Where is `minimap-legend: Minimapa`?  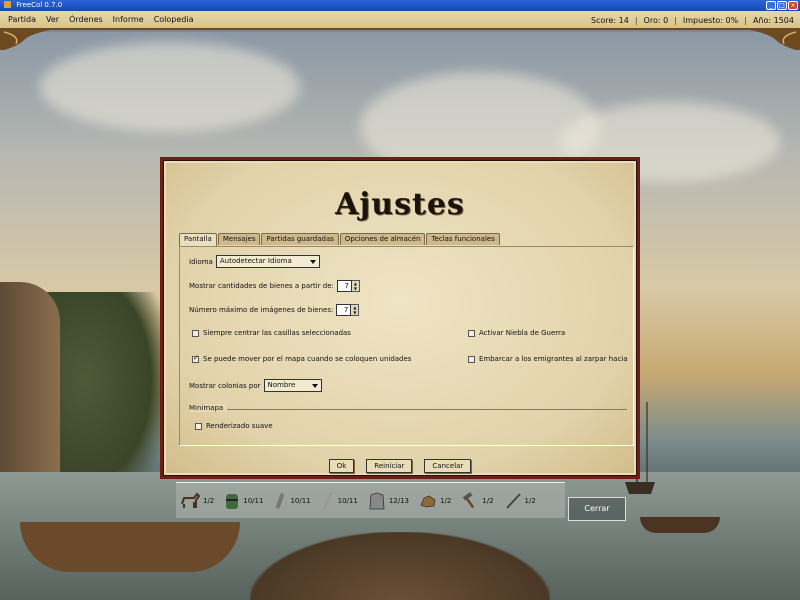
minimap-legend: Minimapa is located at coordinates (208, 408).